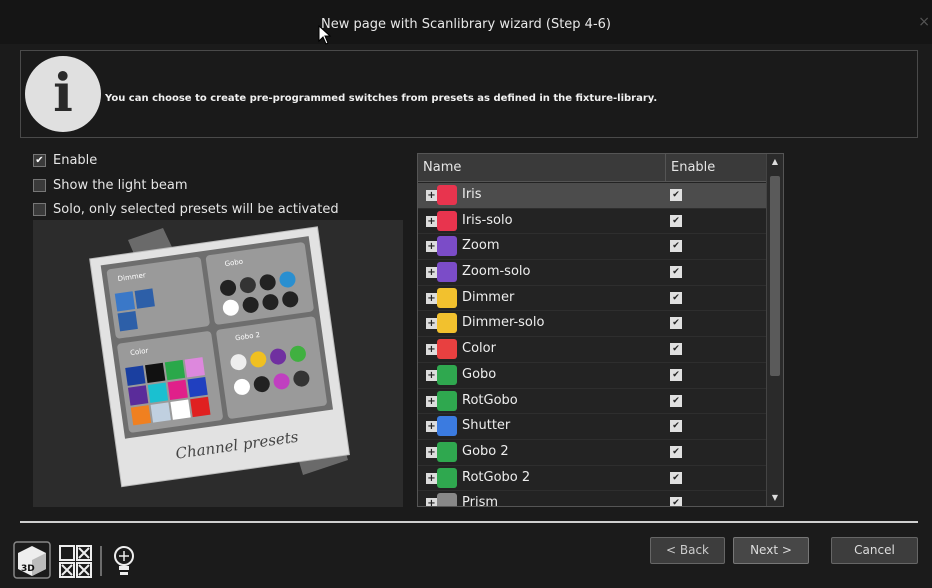 Image resolution: width=932 pixels, height=588 pixels. I want to click on row-name: Zoom-solo, so click(496, 272).